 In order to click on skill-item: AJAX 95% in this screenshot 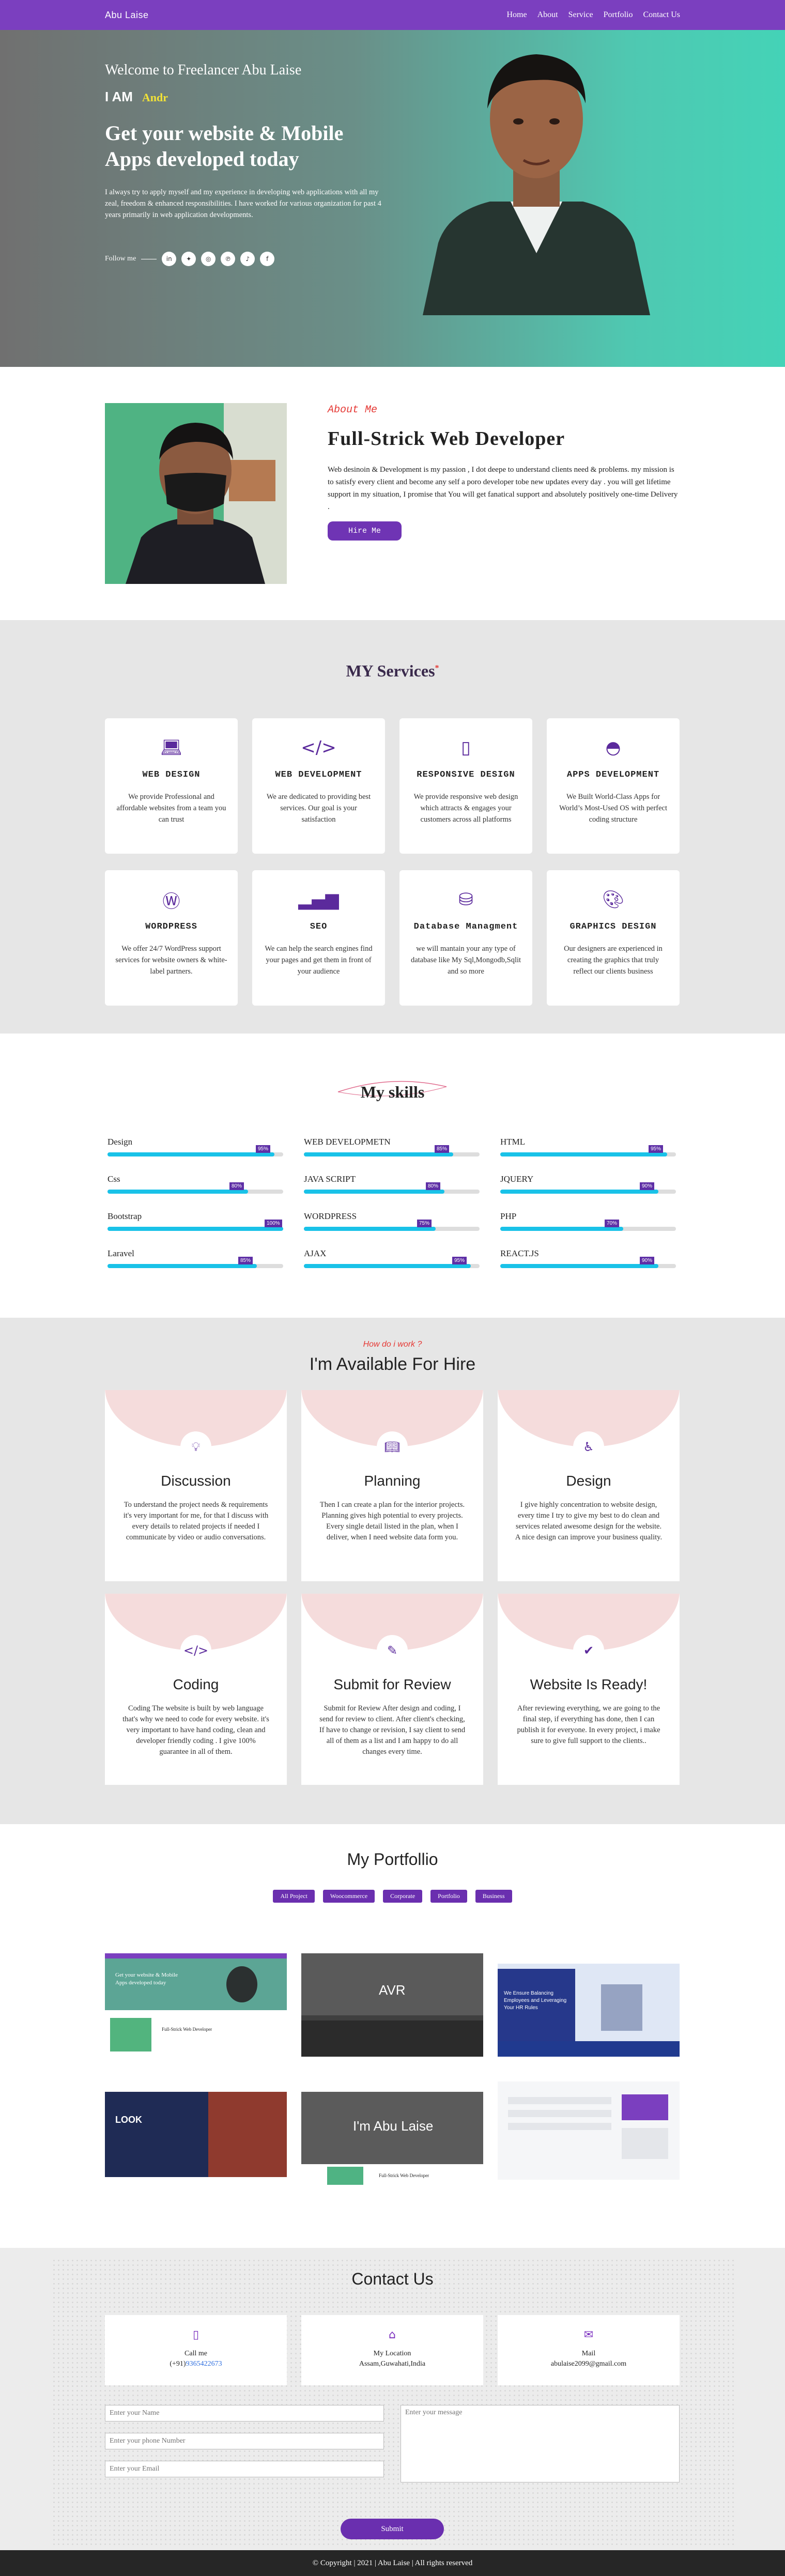, I will do `click(392, 1258)`.